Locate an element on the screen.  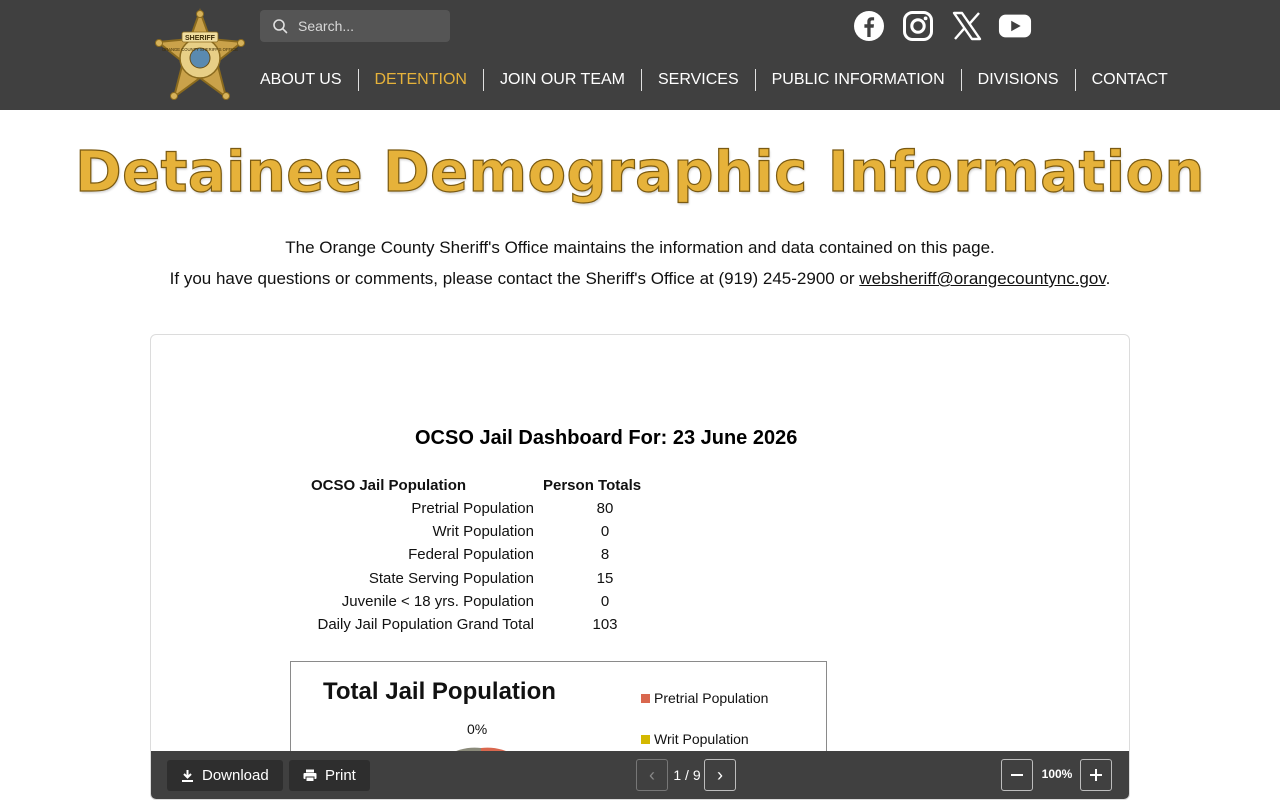
minus-icon is located at coordinates (1017, 775).